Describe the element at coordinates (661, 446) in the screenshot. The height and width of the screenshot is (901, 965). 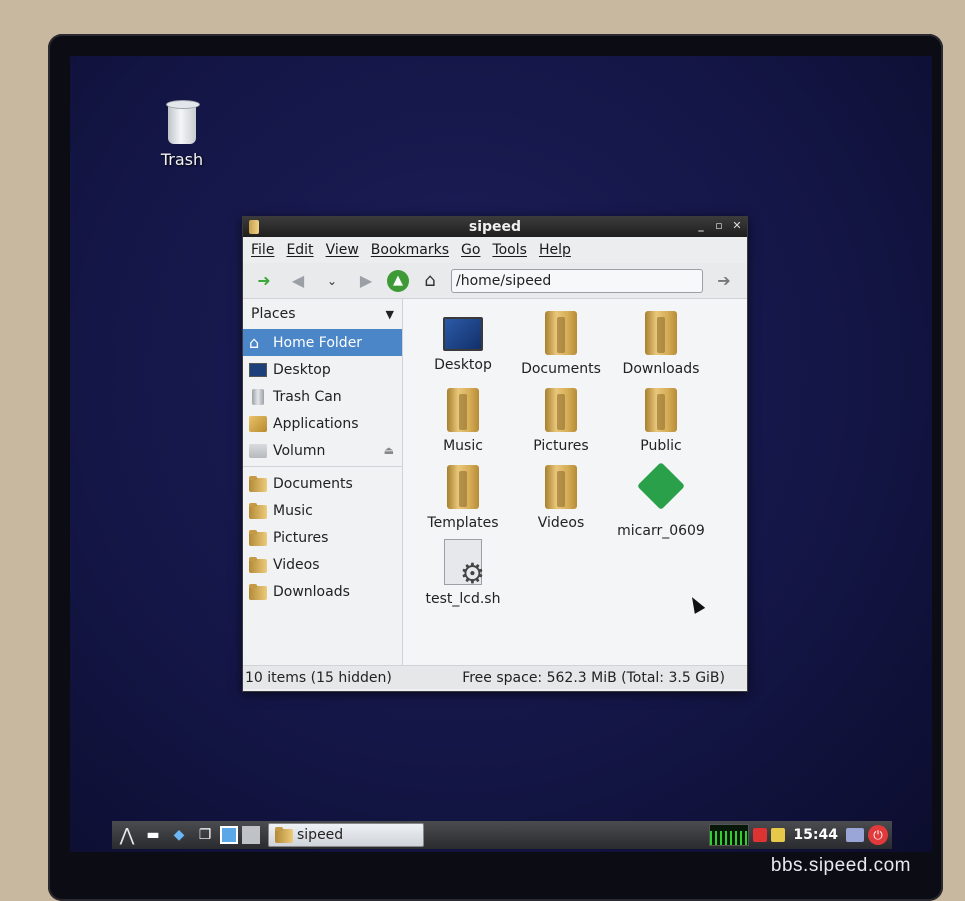
I see `file-label: Public` at that location.